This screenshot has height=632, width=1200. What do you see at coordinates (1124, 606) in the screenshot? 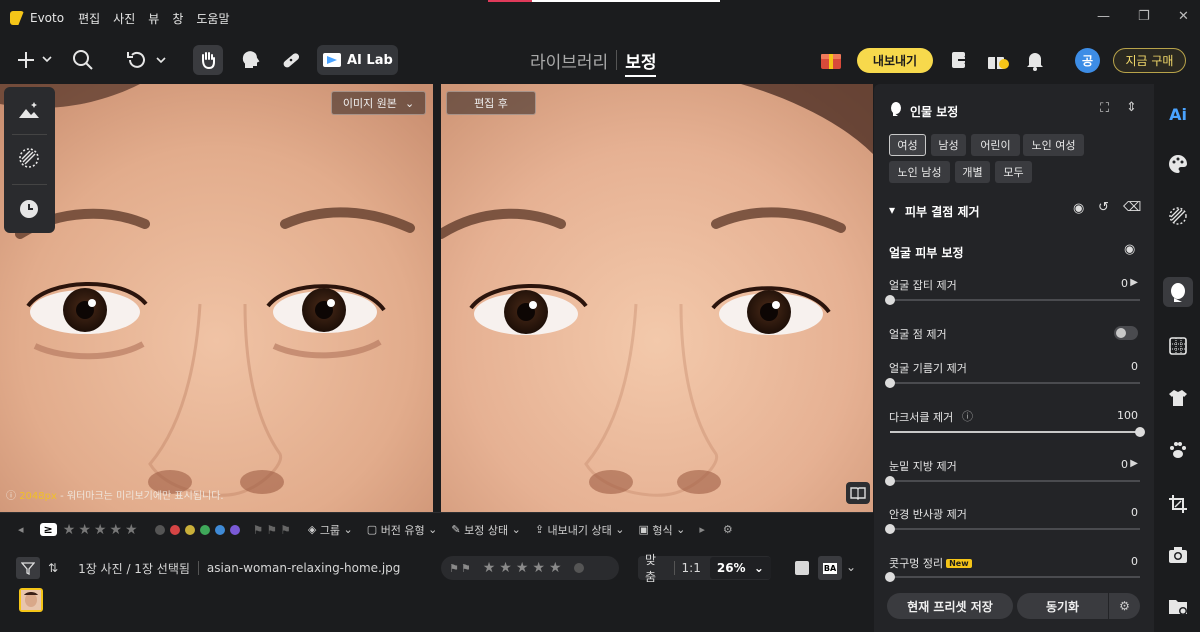
I see `sync-settings-button: ⚙` at bounding box center [1124, 606].